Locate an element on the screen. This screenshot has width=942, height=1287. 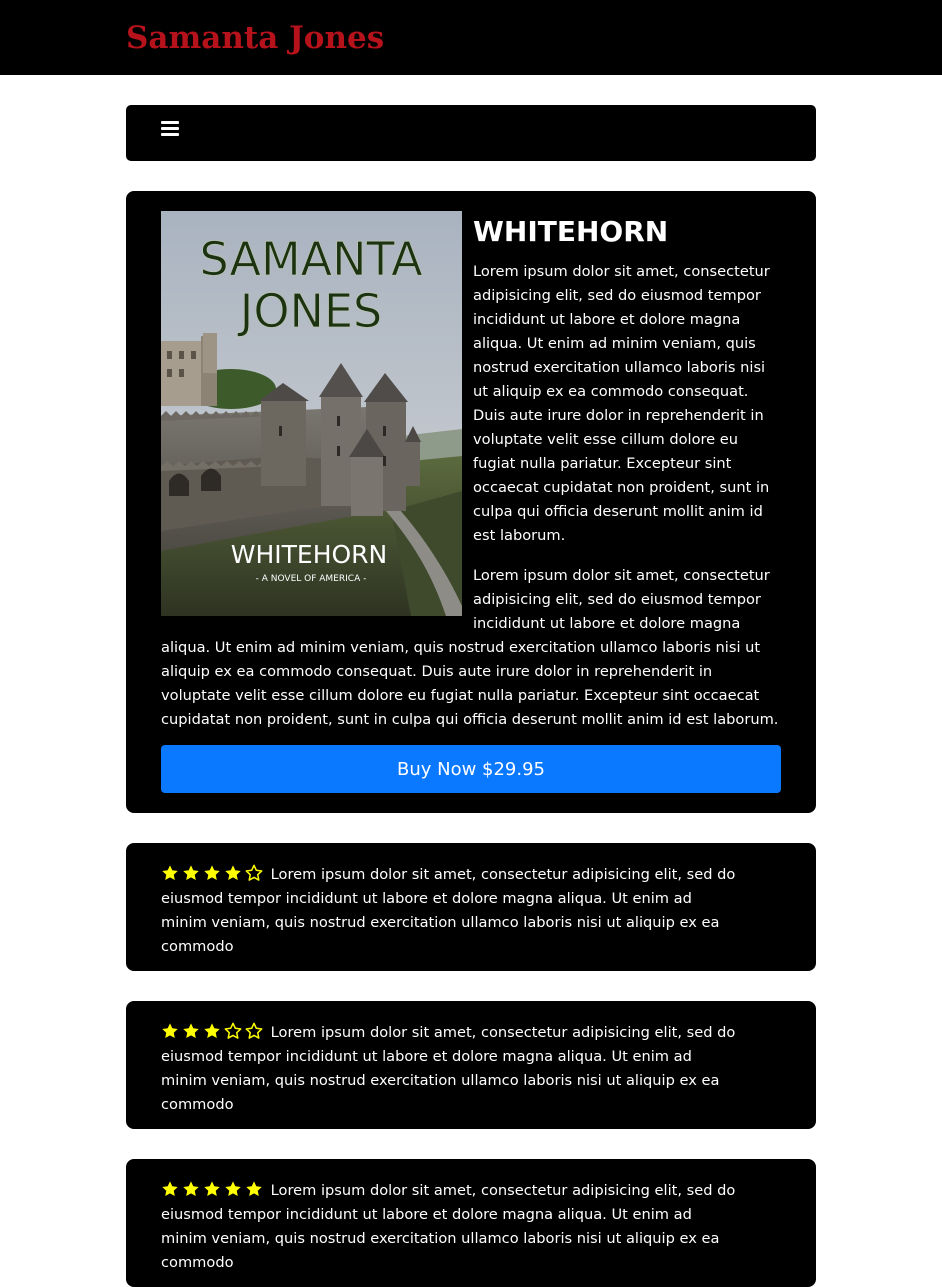
buy-now-button: Buy Now $29.95 is located at coordinates (471, 769).